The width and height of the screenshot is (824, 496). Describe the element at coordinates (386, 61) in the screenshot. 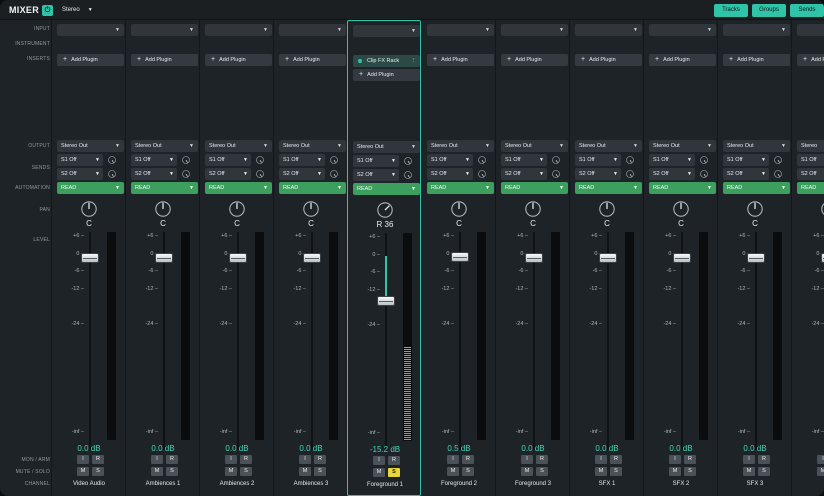

I see `plugin-slot: Clip FX Rack ⋮` at that location.